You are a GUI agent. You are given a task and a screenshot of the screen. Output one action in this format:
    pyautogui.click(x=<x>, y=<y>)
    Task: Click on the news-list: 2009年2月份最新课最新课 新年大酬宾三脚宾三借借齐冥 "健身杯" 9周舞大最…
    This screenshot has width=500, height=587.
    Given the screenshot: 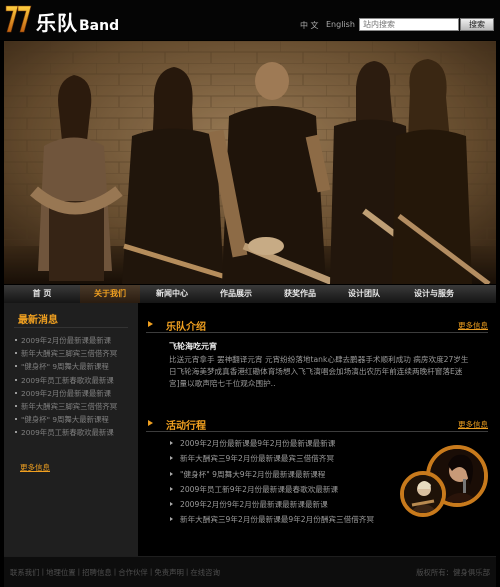 What is the action you would take?
    pyautogui.click(x=76, y=387)
    